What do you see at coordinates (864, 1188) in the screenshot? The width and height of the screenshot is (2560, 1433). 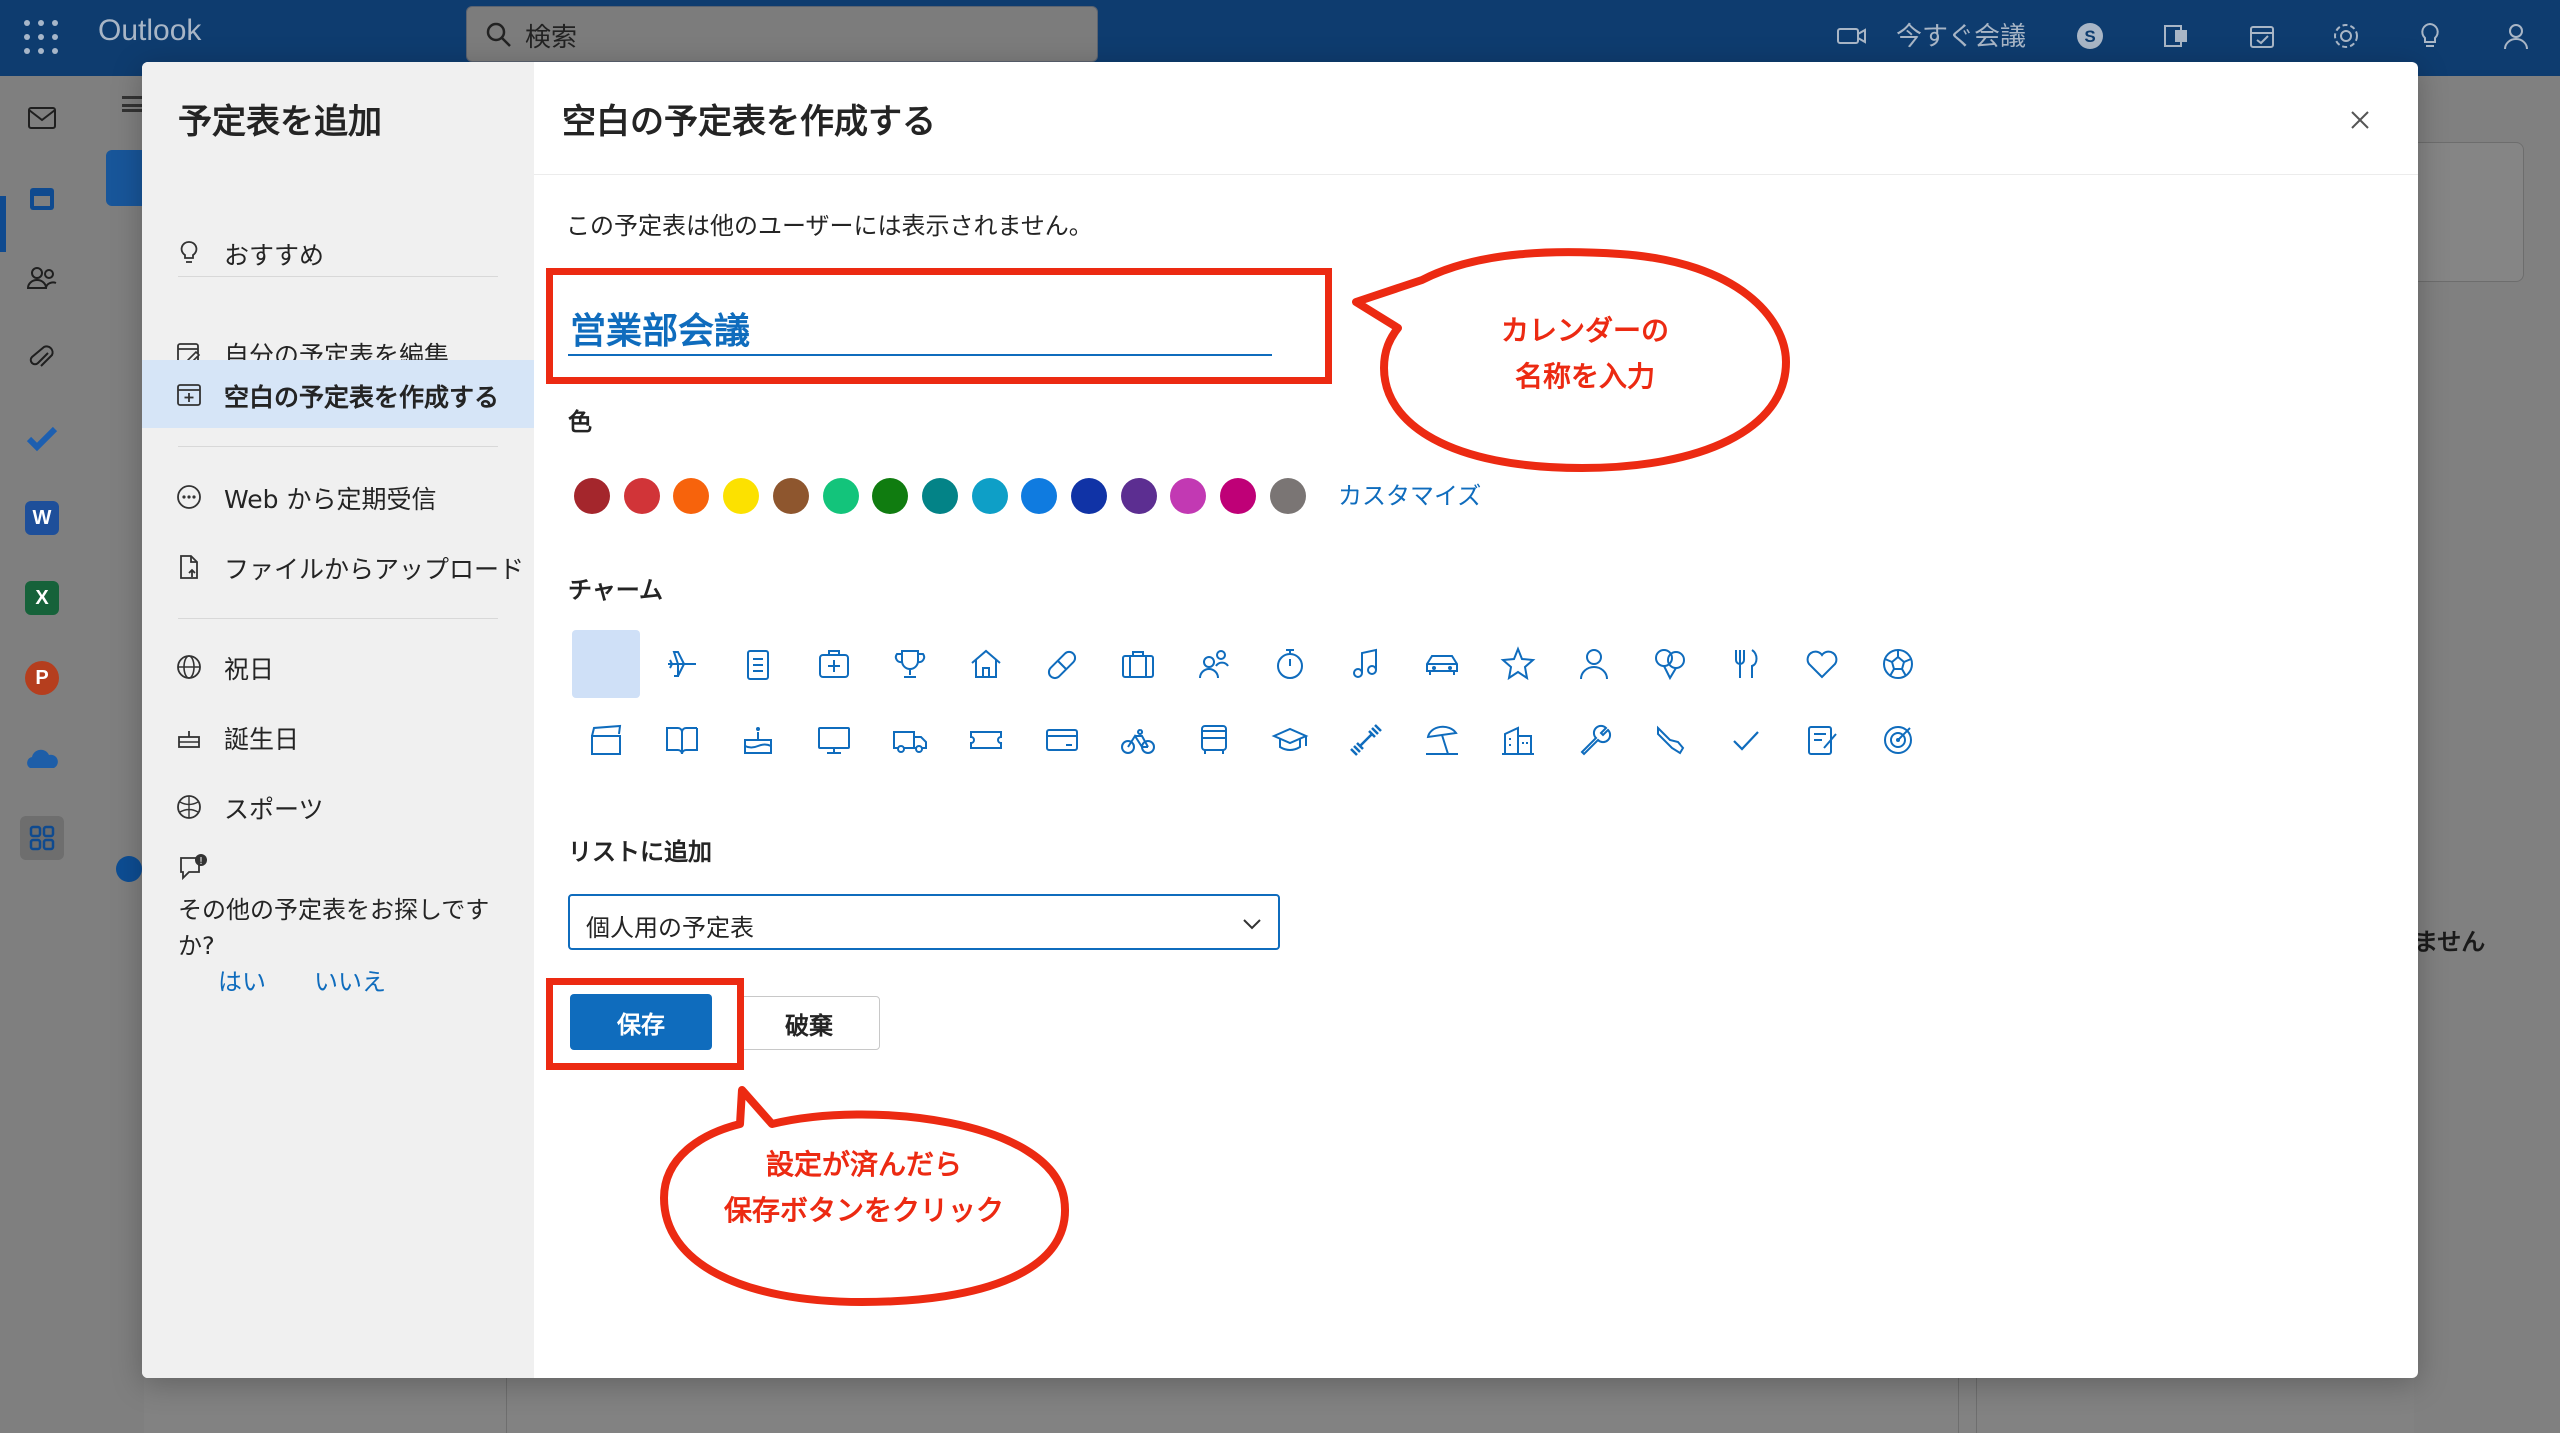 I see `callout-2-text: 設定が済んだら 保存ボタンをクリック` at bounding box center [864, 1188].